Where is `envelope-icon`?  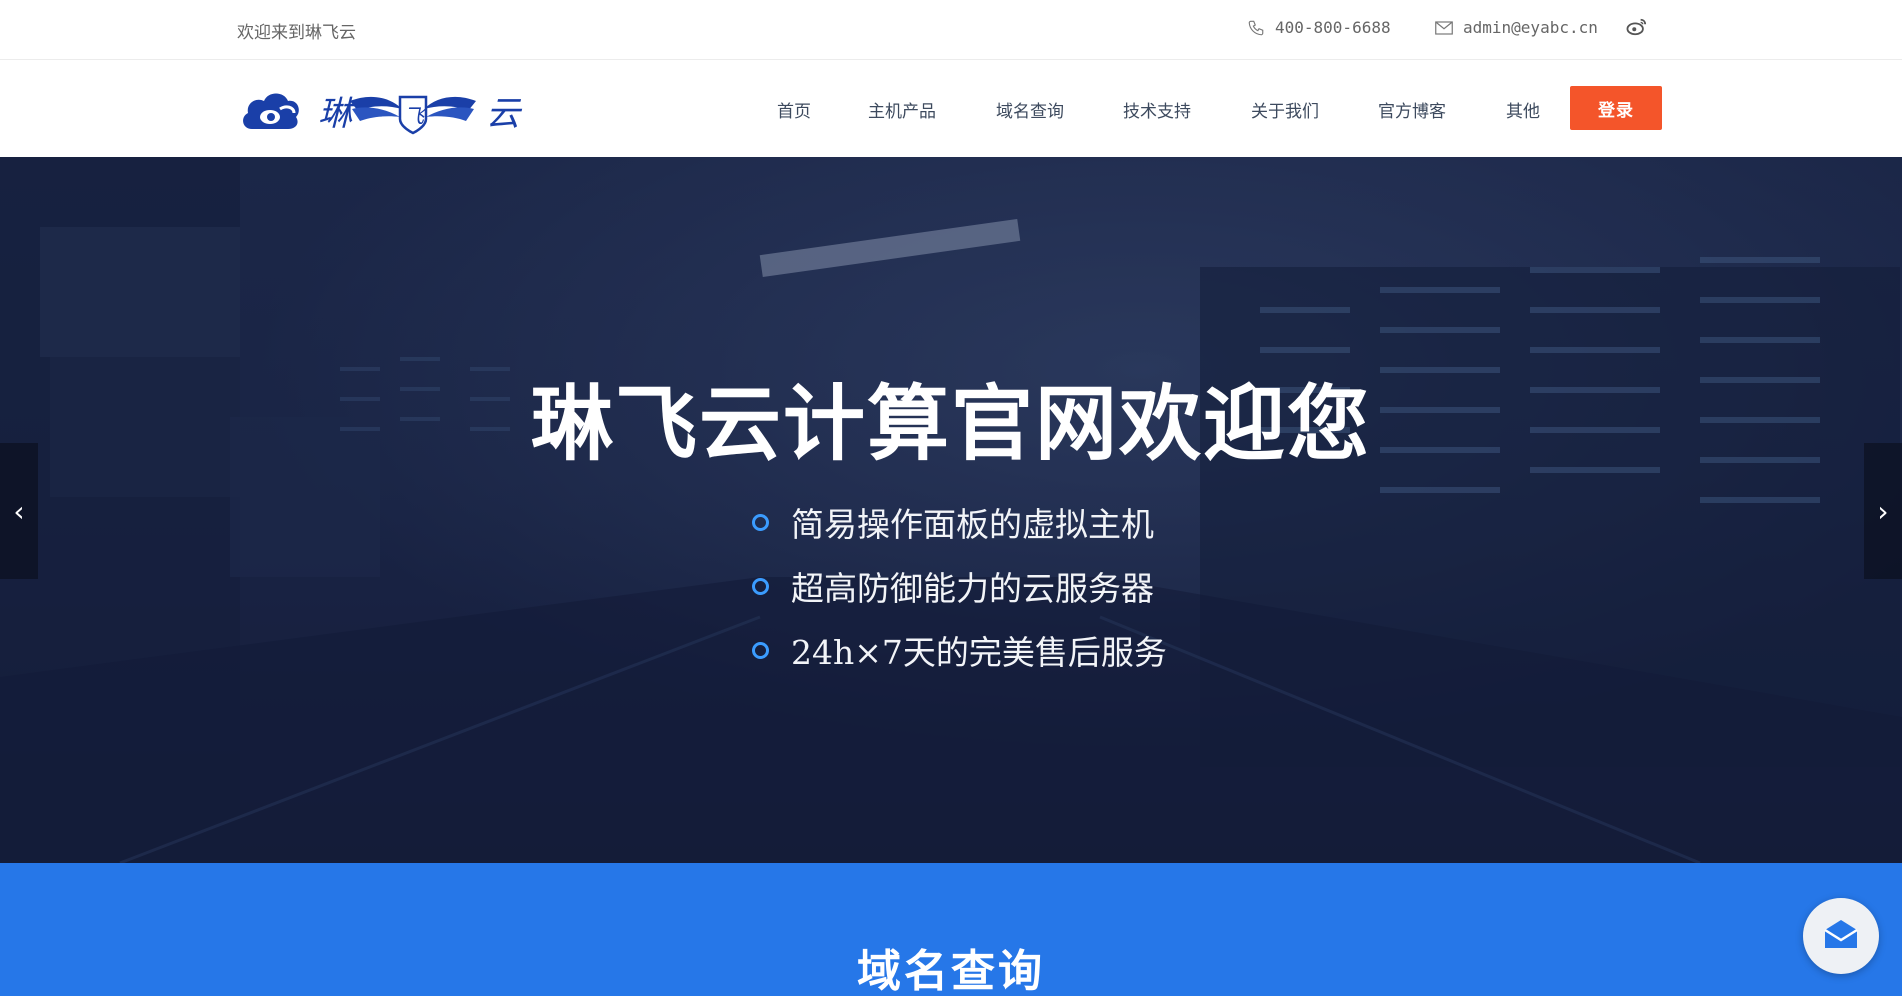 envelope-icon is located at coordinates (1841, 936).